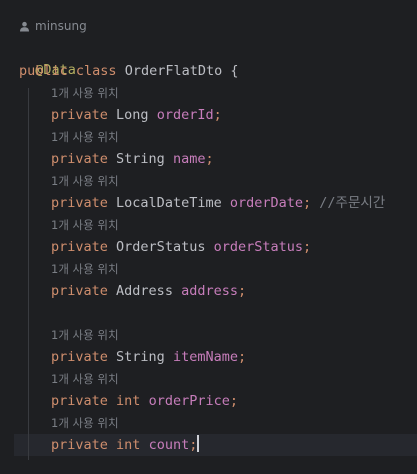 The width and height of the screenshot is (417, 474). What do you see at coordinates (209, 291) in the screenshot?
I see `field-name: address` at bounding box center [209, 291].